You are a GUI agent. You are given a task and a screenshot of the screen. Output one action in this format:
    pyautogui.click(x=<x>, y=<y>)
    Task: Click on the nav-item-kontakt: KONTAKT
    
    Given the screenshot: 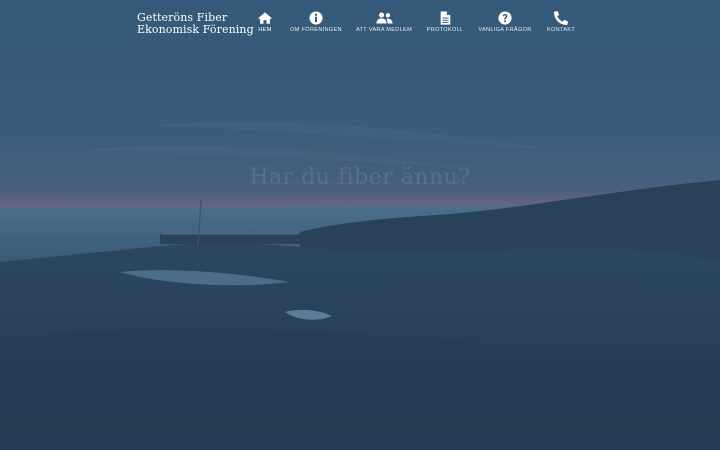 What is the action you would take?
    pyautogui.click(x=561, y=22)
    